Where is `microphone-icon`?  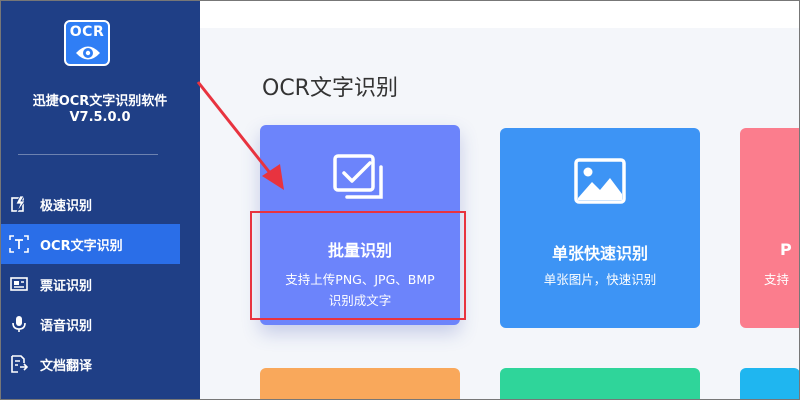
microphone-icon is located at coordinates (19, 324).